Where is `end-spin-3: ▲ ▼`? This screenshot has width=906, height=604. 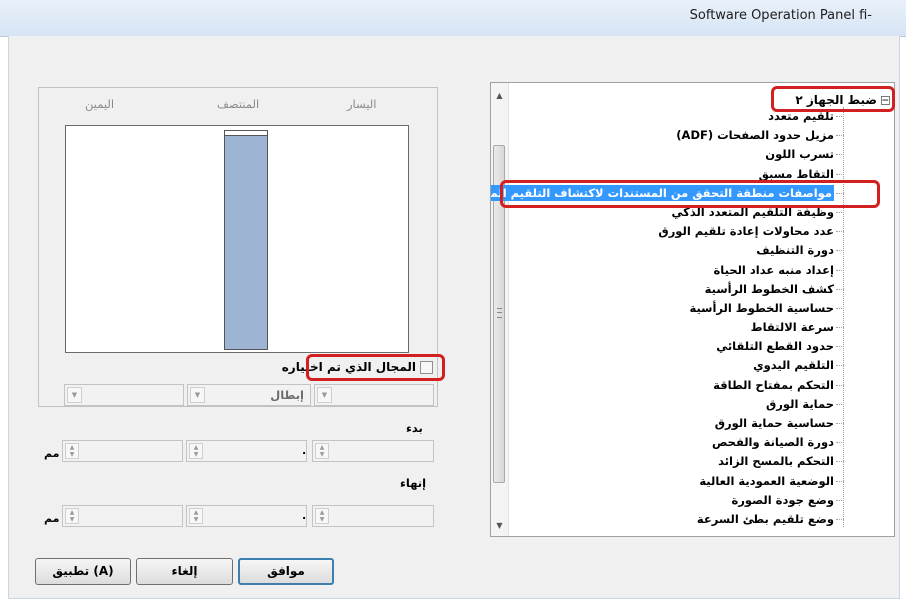
end-spin-3: ▲ ▼ is located at coordinates (373, 516).